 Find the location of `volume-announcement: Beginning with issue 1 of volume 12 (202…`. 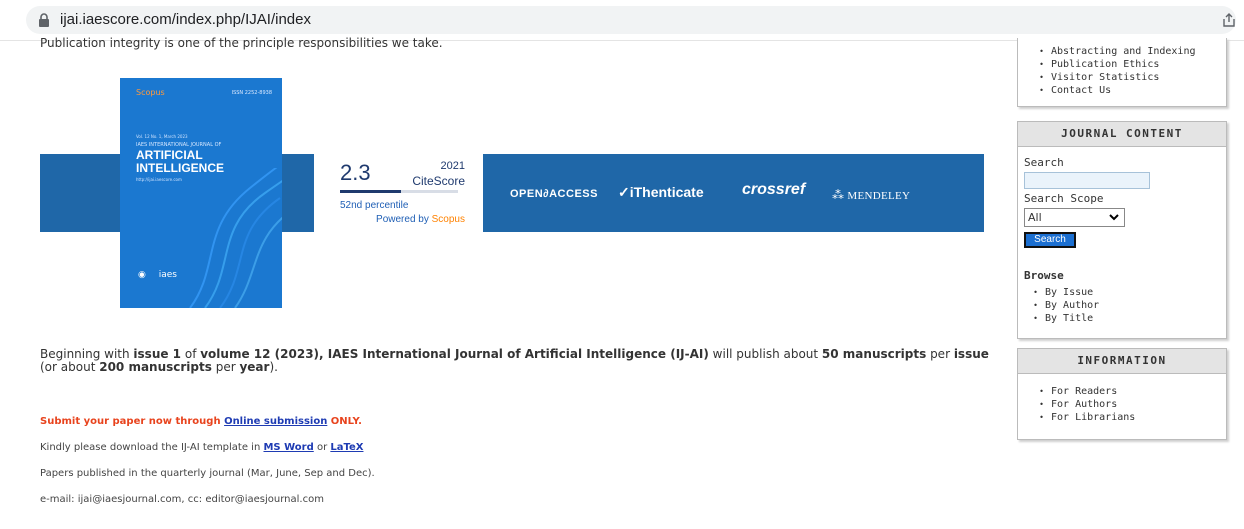

volume-announcement: Beginning with issue 1 of volume 12 (202… is located at coordinates (515, 361).